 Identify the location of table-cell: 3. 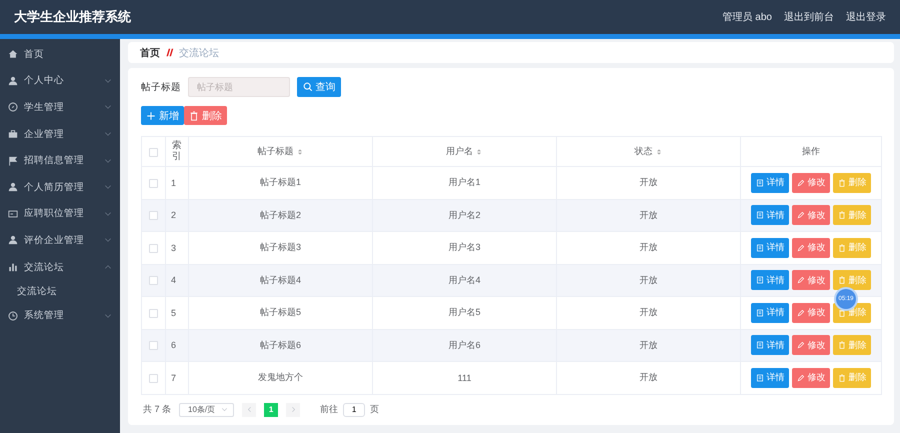
(173, 247).